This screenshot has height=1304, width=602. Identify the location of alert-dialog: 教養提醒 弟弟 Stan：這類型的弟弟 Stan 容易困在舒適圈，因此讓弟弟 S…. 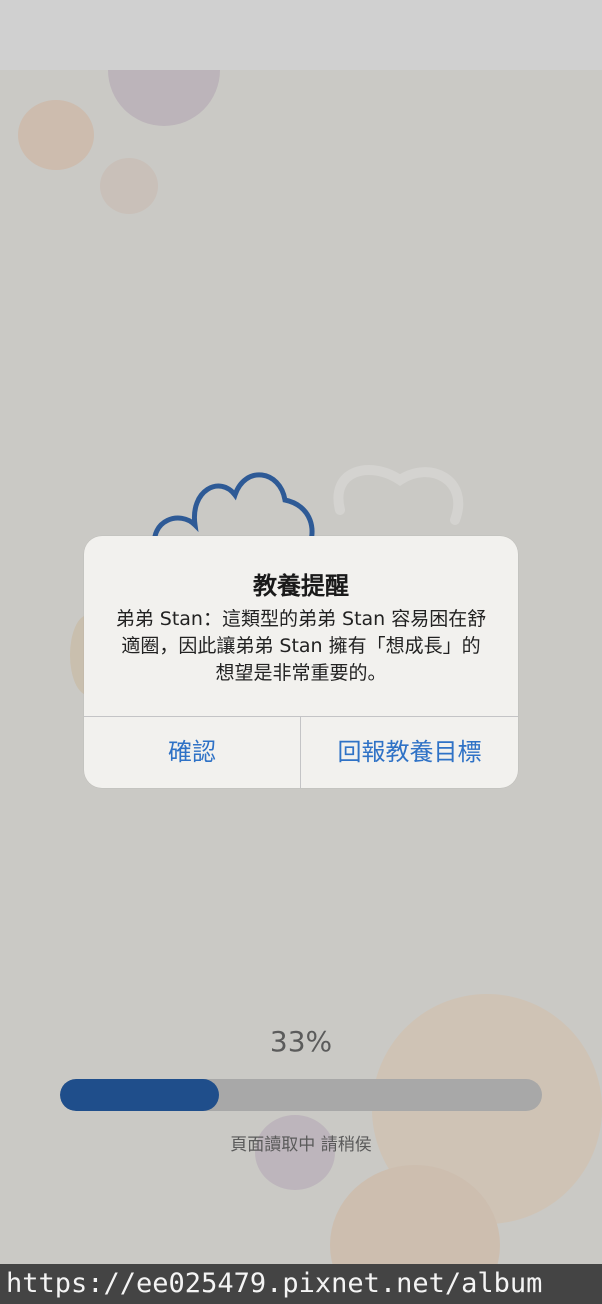
(301, 662).